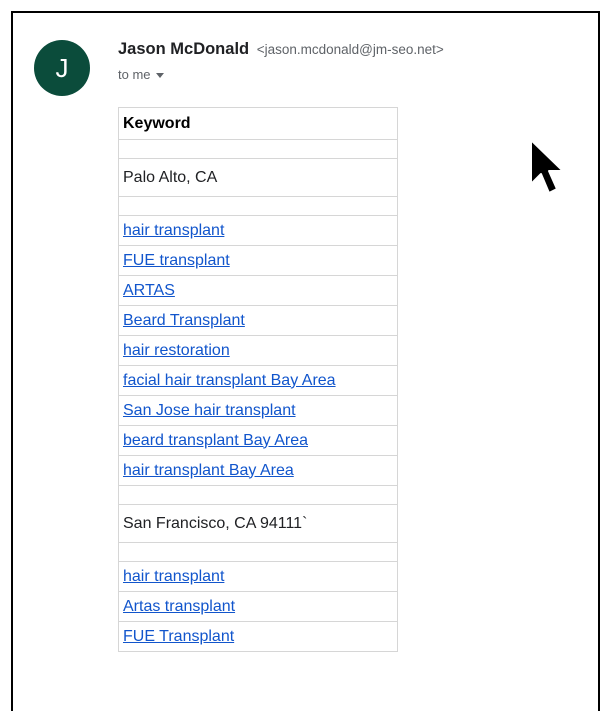 Image resolution: width=602 pixels, height=711 pixels. I want to click on table-cell: ARTAS, so click(258, 290).